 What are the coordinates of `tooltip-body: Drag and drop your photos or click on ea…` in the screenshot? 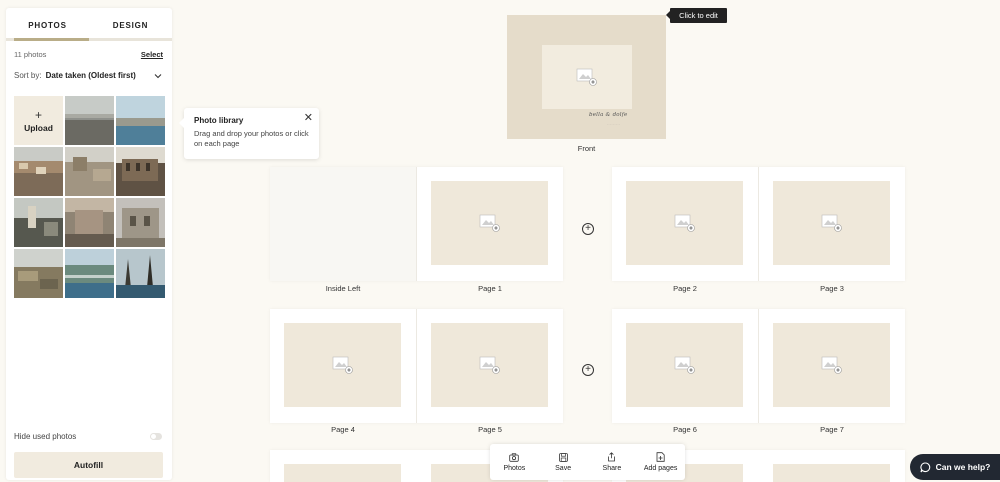 It's located at (251, 138).